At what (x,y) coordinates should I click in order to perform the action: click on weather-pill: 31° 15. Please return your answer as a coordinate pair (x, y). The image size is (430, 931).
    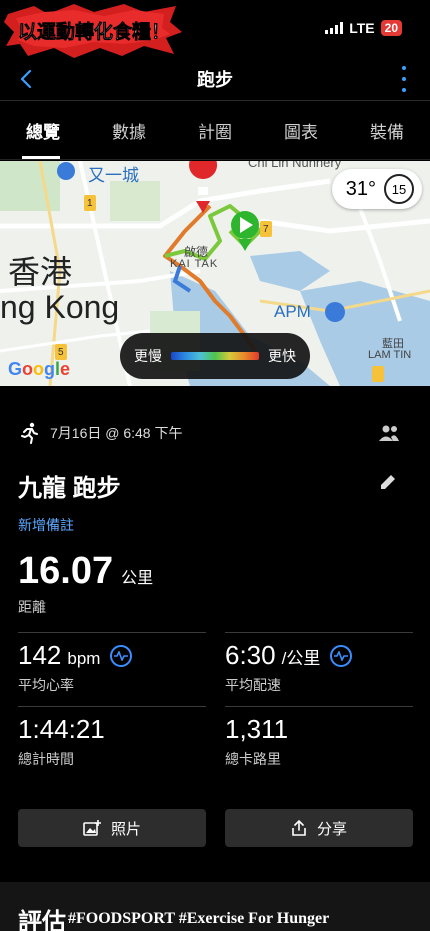
    Looking at the image, I should click on (376, 189).